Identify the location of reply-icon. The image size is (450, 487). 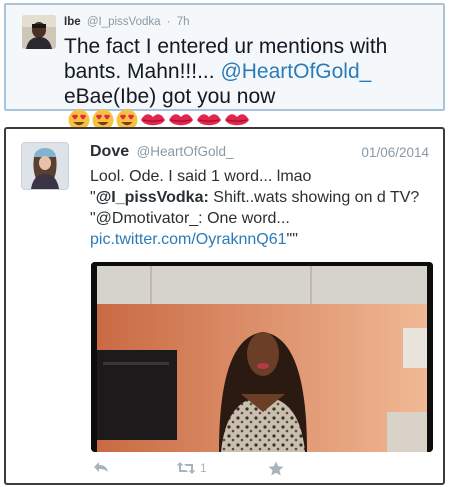
(101, 467).